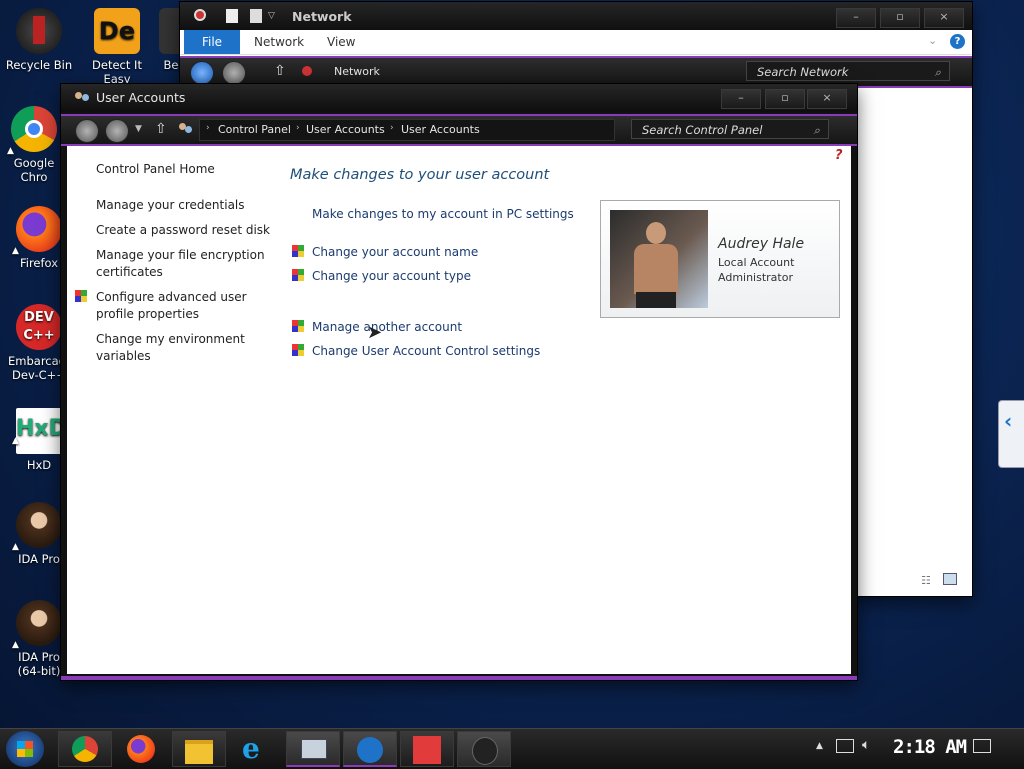  I want to click on search-network-input: Search Network ⌕, so click(848, 71).